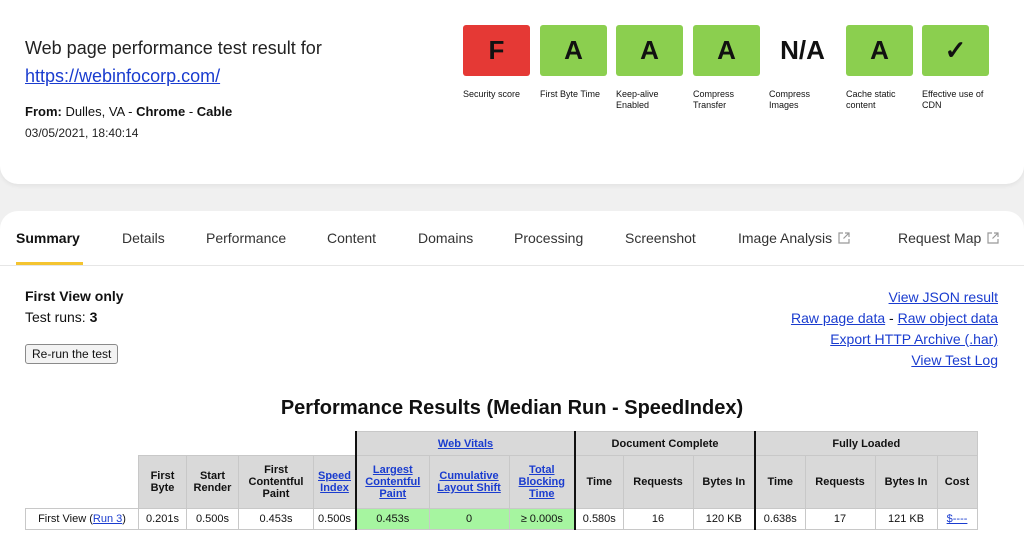 This screenshot has height=537, width=1024. What do you see at coordinates (173, 48) in the screenshot?
I see `test-title: Web page performance test result for` at bounding box center [173, 48].